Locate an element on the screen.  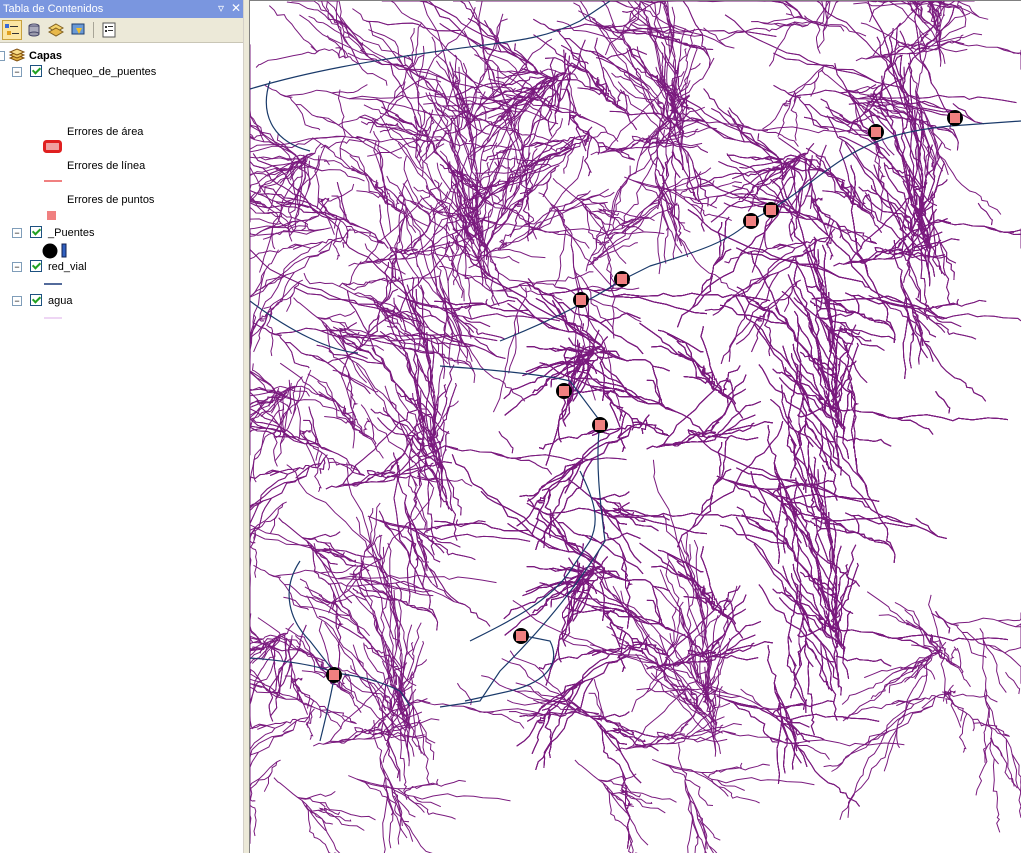
water-line-symbol-icon is located at coordinates (53, 318).